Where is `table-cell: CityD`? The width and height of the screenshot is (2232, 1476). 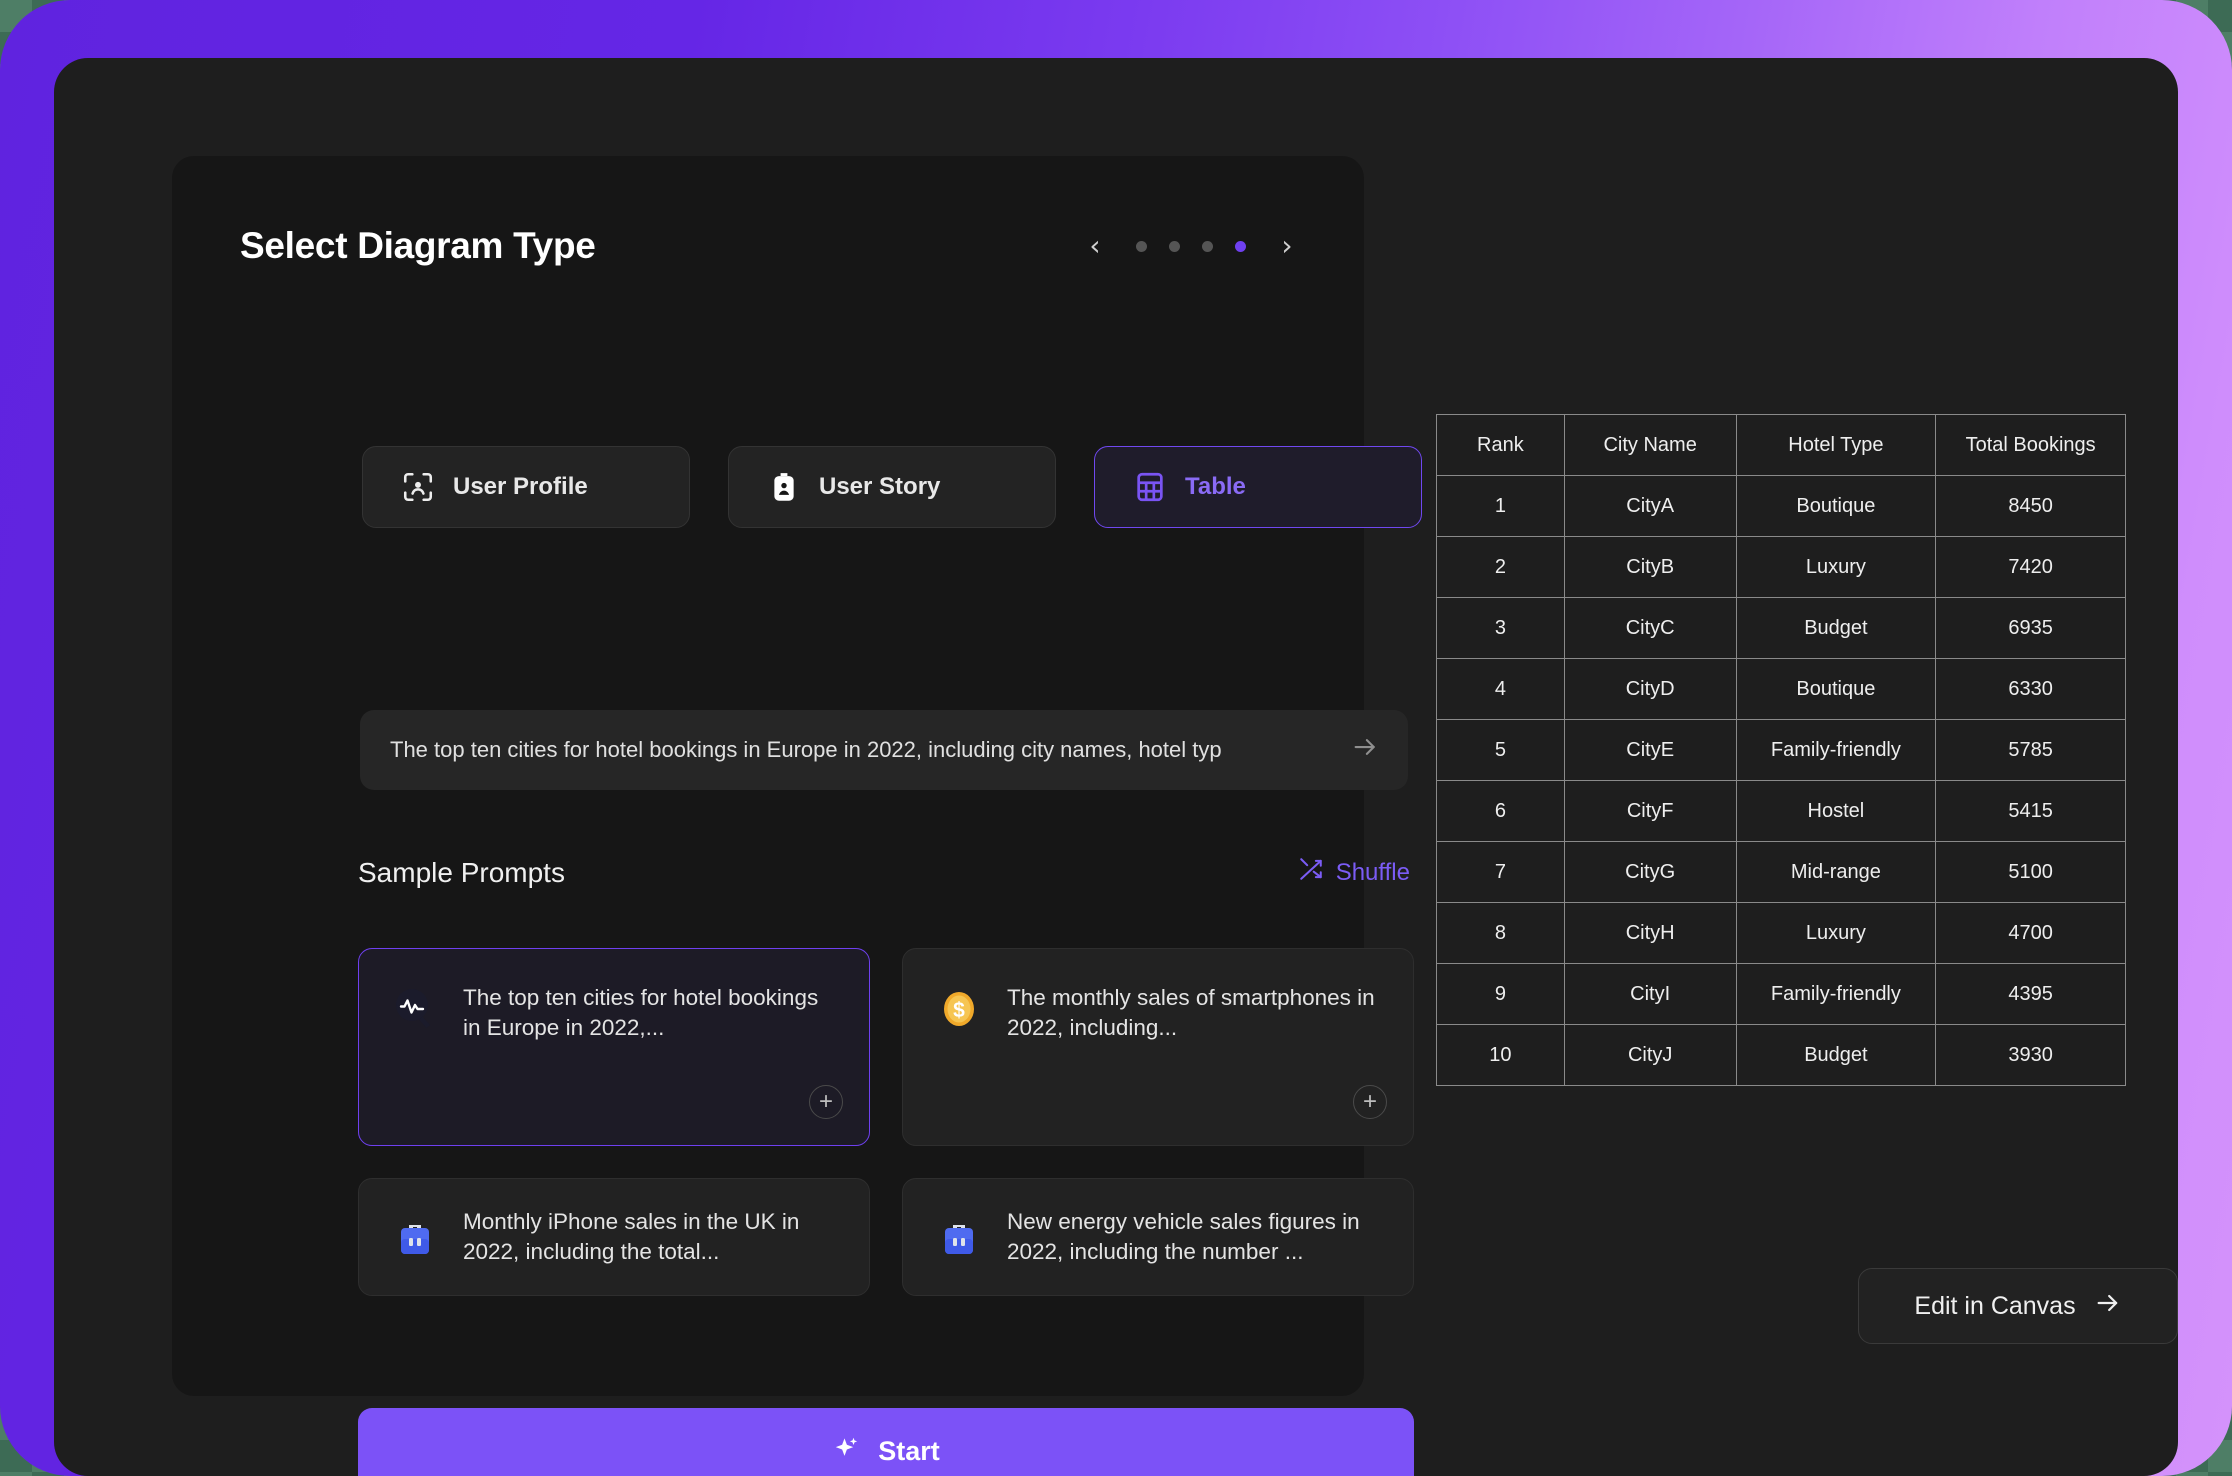
table-cell: CityD is located at coordinates (1650, 689).